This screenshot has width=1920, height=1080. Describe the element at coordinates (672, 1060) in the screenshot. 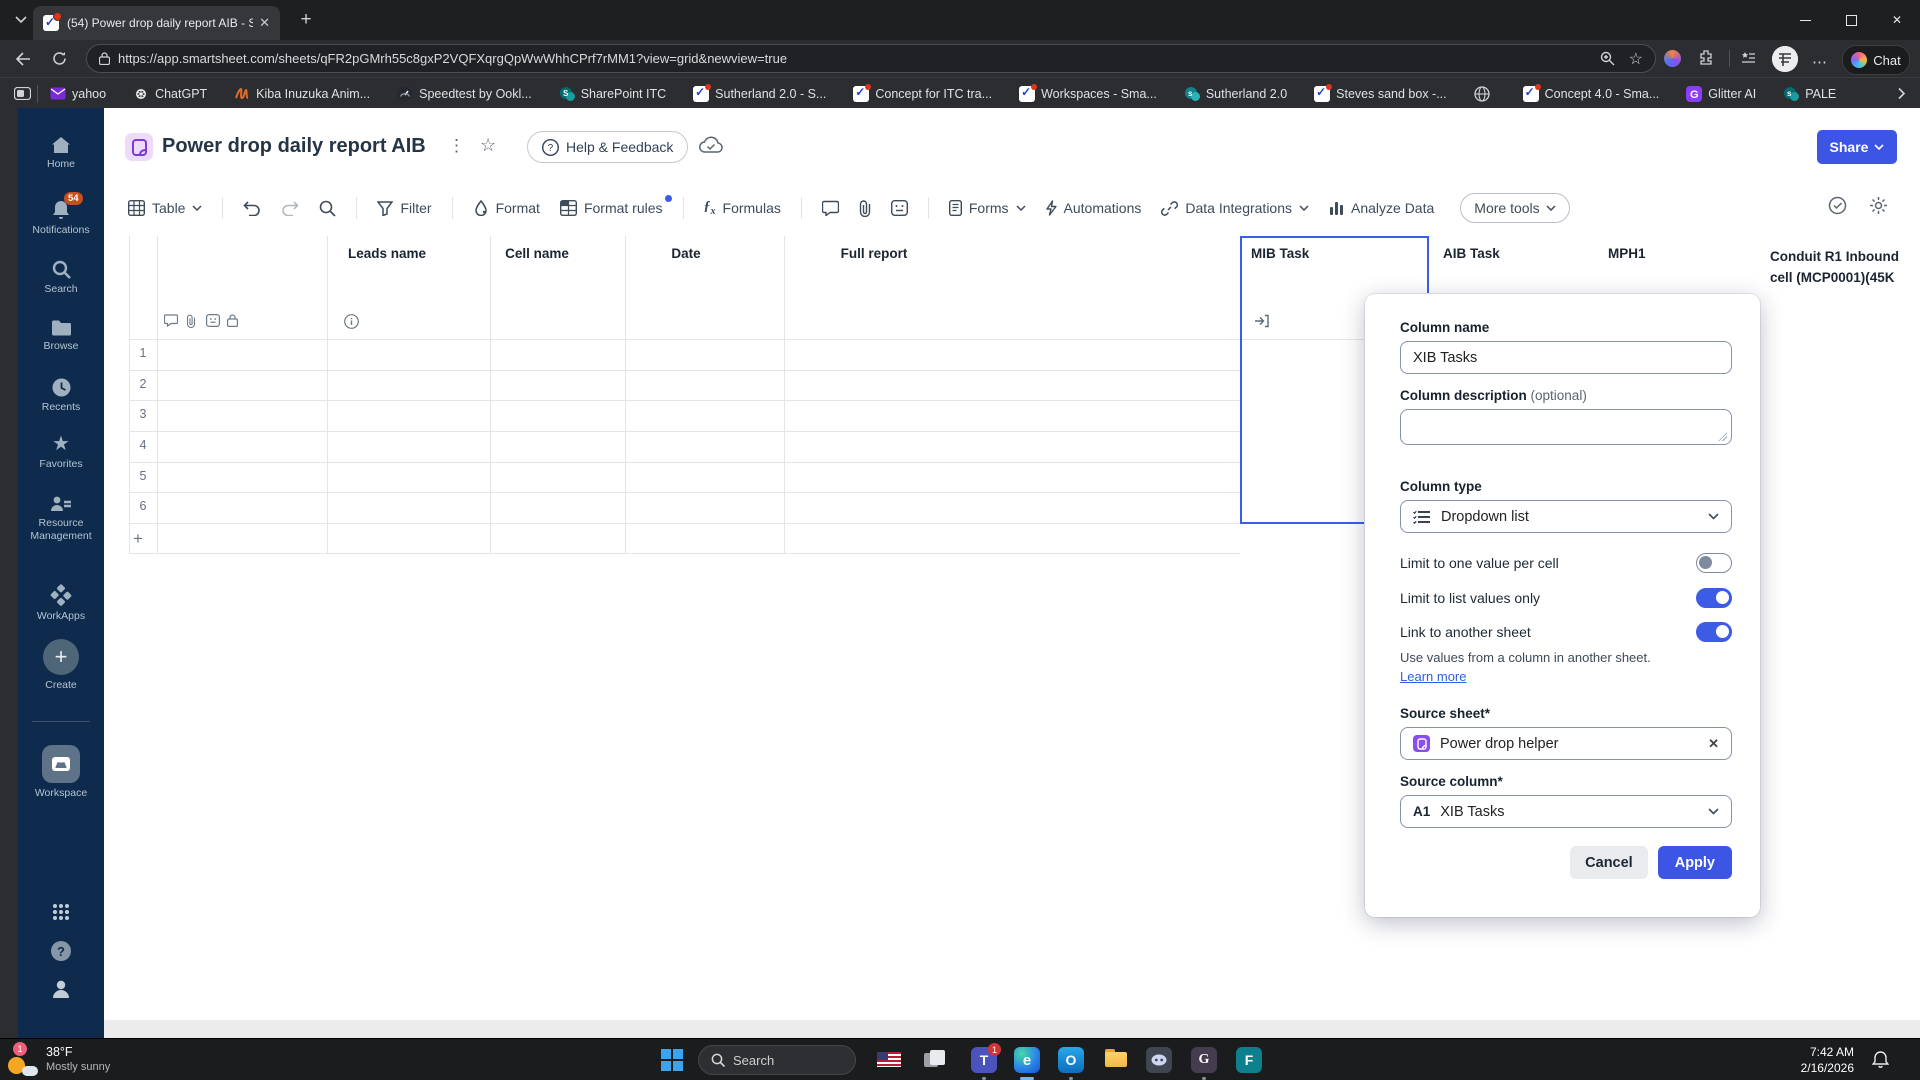

I see `start-button` at that location.